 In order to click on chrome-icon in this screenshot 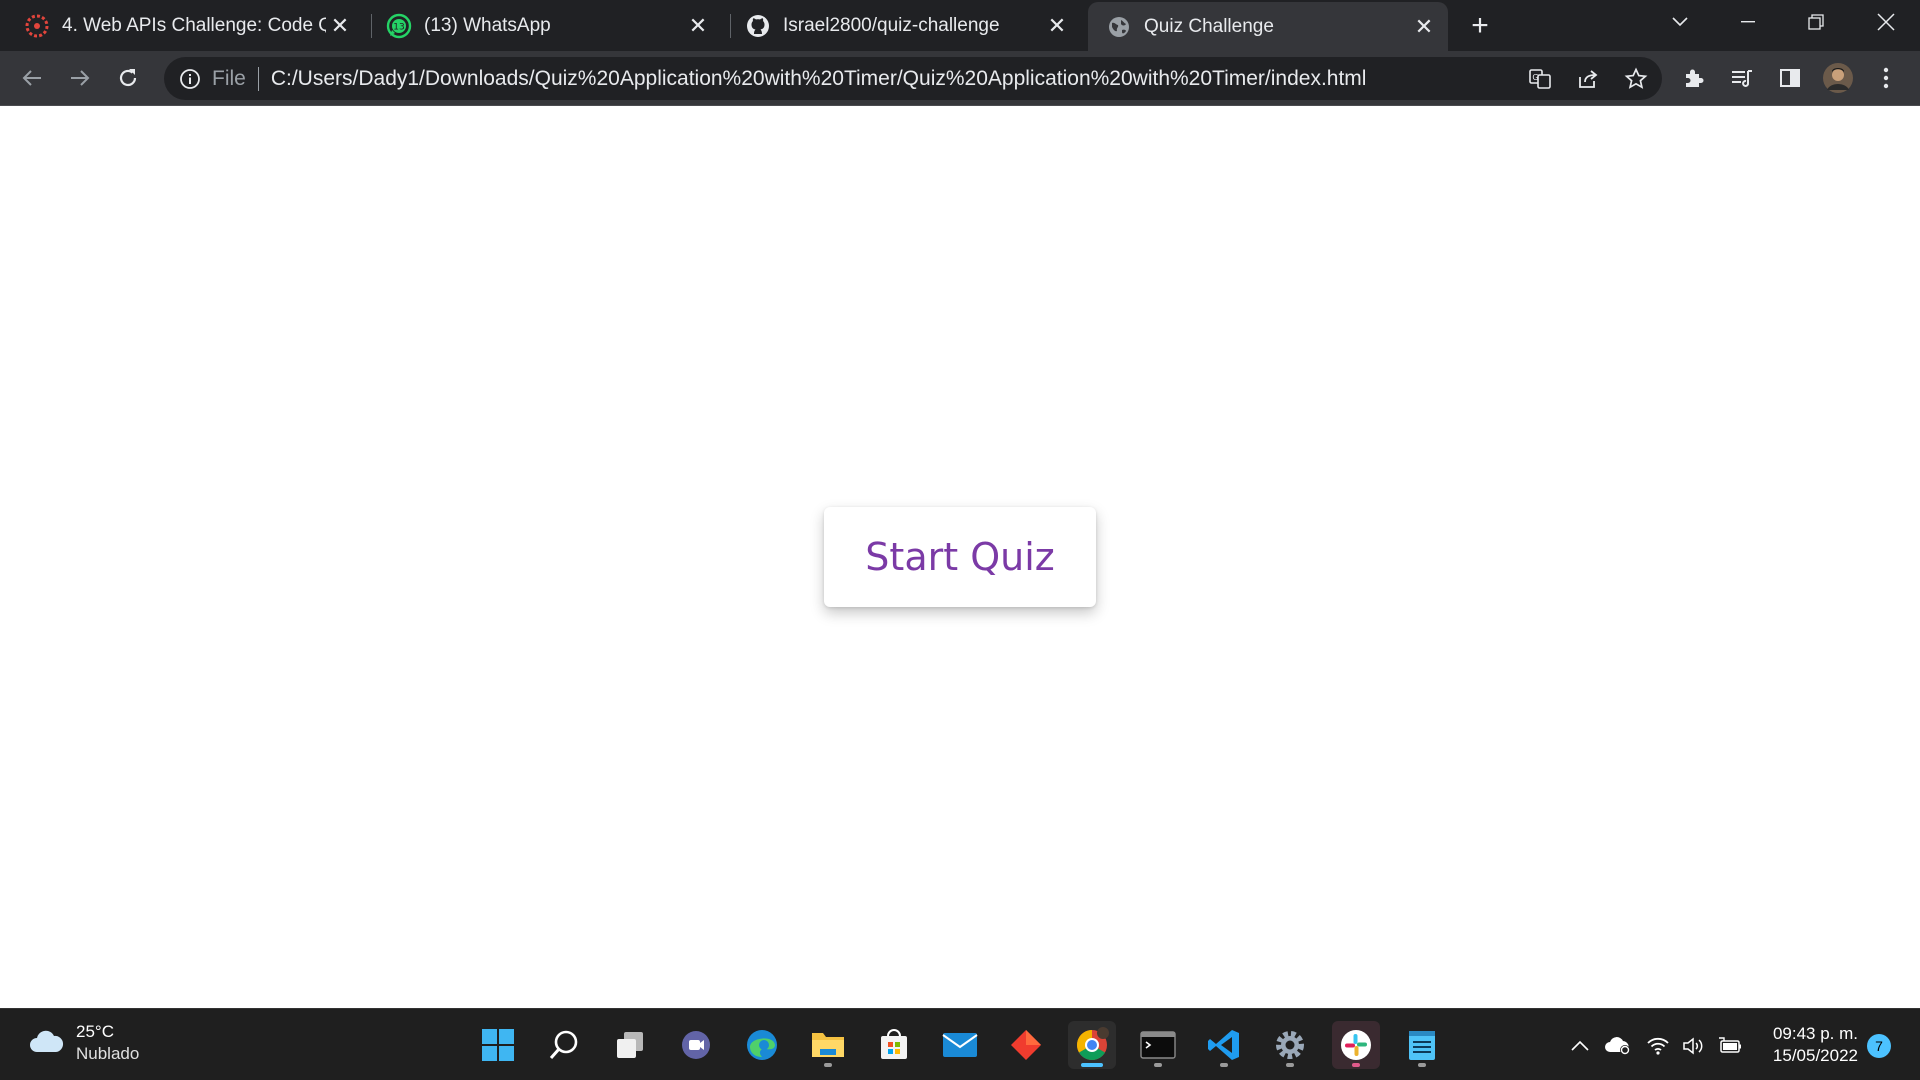, I will do `click(1092, 1045)`.